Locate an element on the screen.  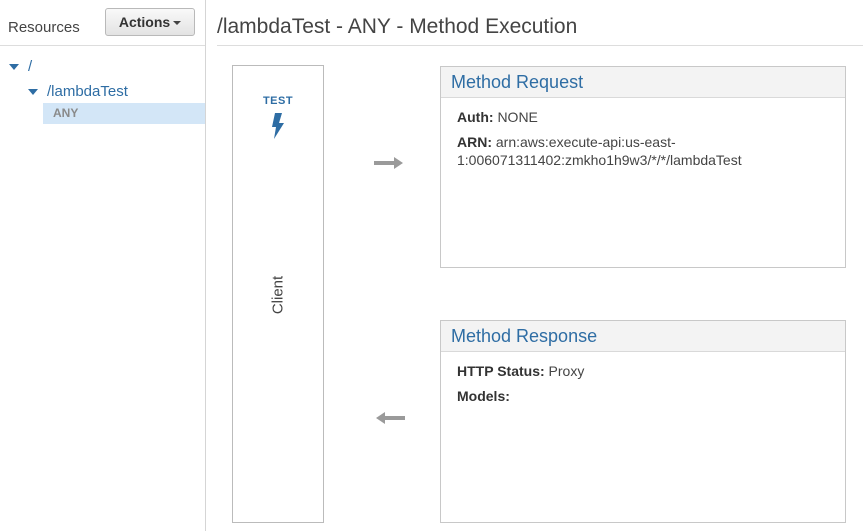
auth-row: Auth: NONE is located at coordinates (643, 117).